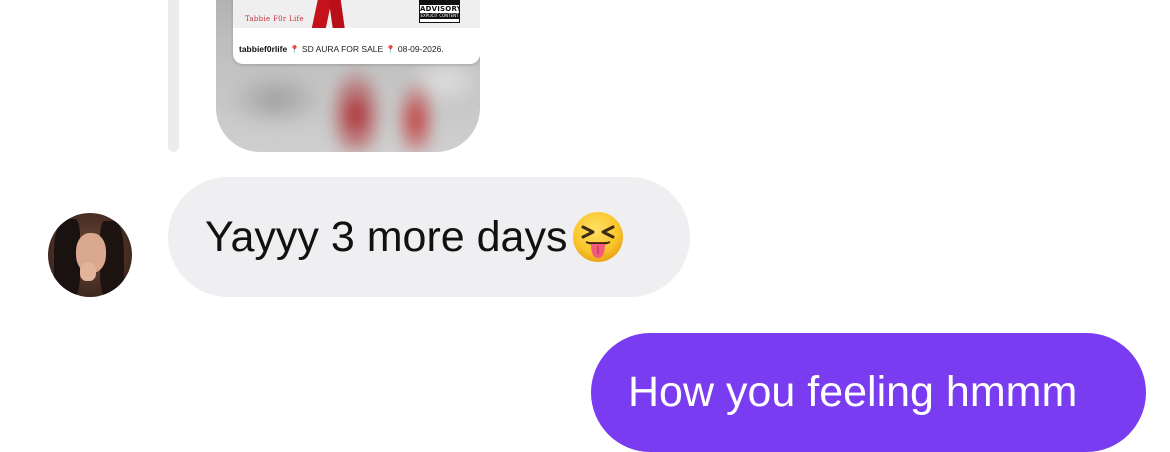 This screenshot has width=1170, height=452. Describe the element at coordinates (440, 9) in the screenshot. I see `advisory-label: ADVISORY` at that location.